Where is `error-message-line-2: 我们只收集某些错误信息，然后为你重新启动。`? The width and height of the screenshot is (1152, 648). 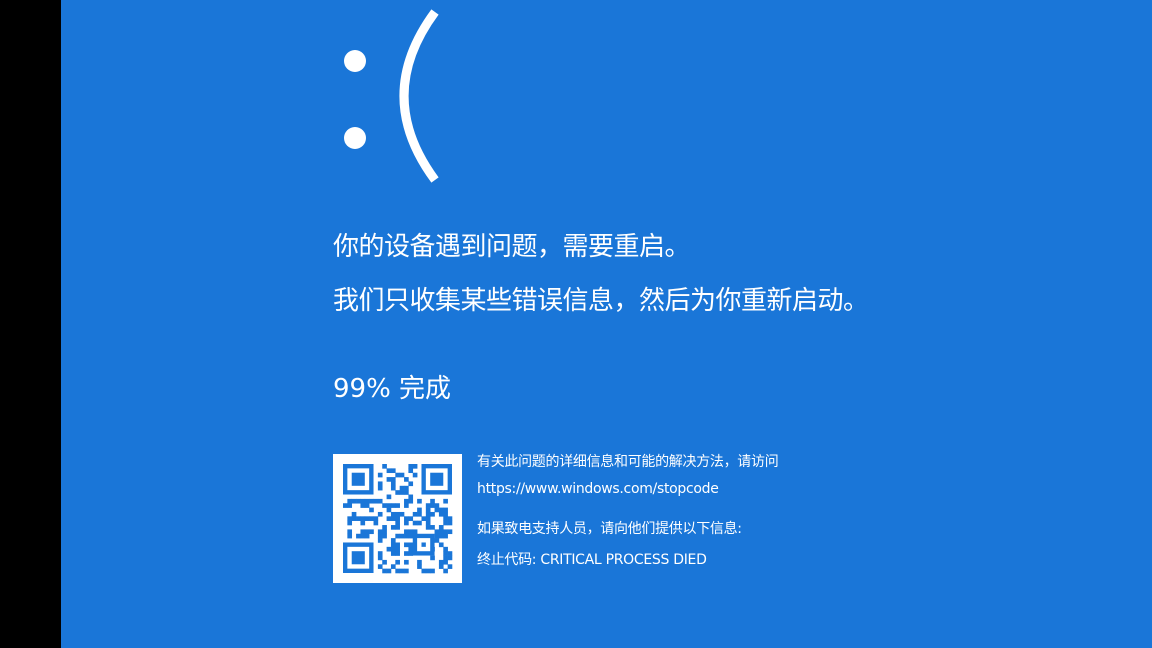
error-message-line-2: 我们只收集某些错误信息，然后为你重新启动。 is located at coordinates (601, 301).